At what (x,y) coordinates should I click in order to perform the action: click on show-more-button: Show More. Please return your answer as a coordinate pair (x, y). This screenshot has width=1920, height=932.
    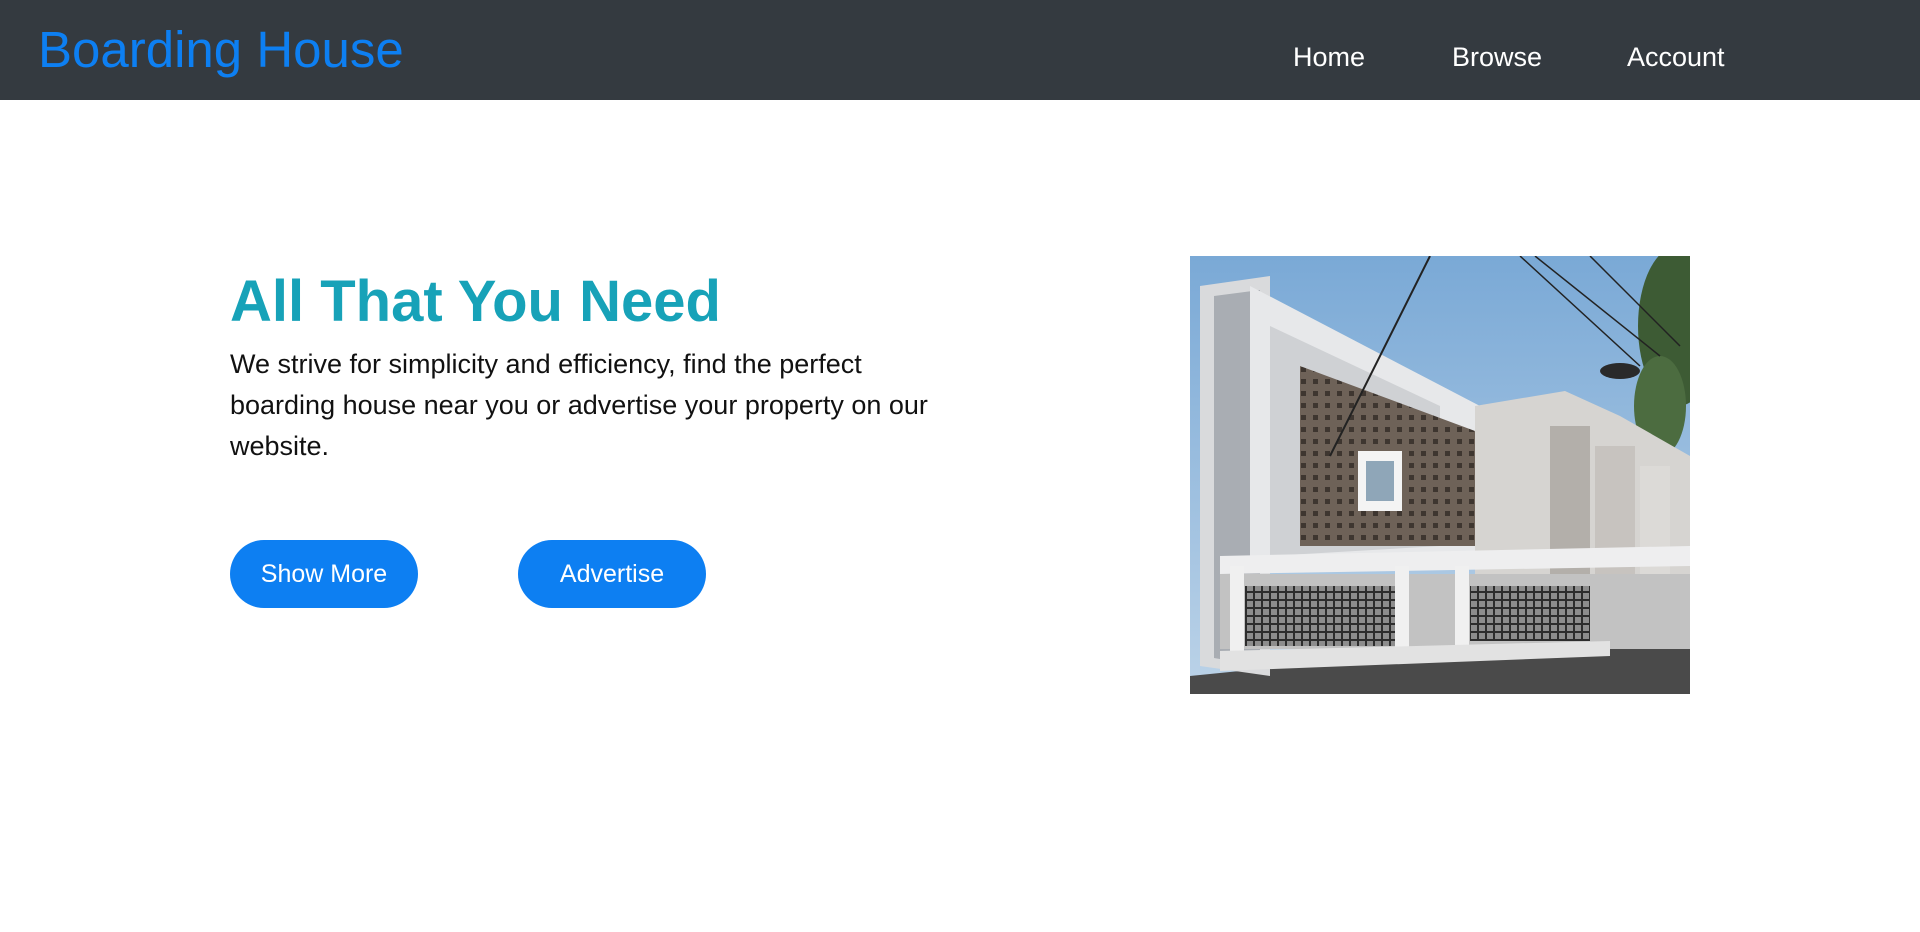
    Looking at the image, I should click on (324, 574).